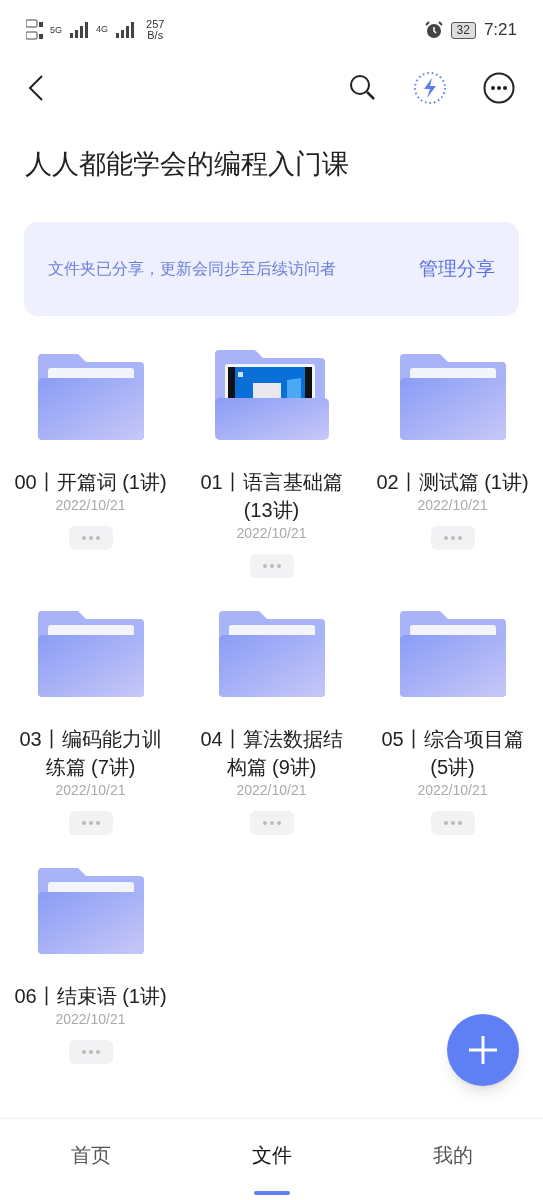  Describe the element at coordinates (35, 30) in the screenshot. I see `sim-icon` at that location.